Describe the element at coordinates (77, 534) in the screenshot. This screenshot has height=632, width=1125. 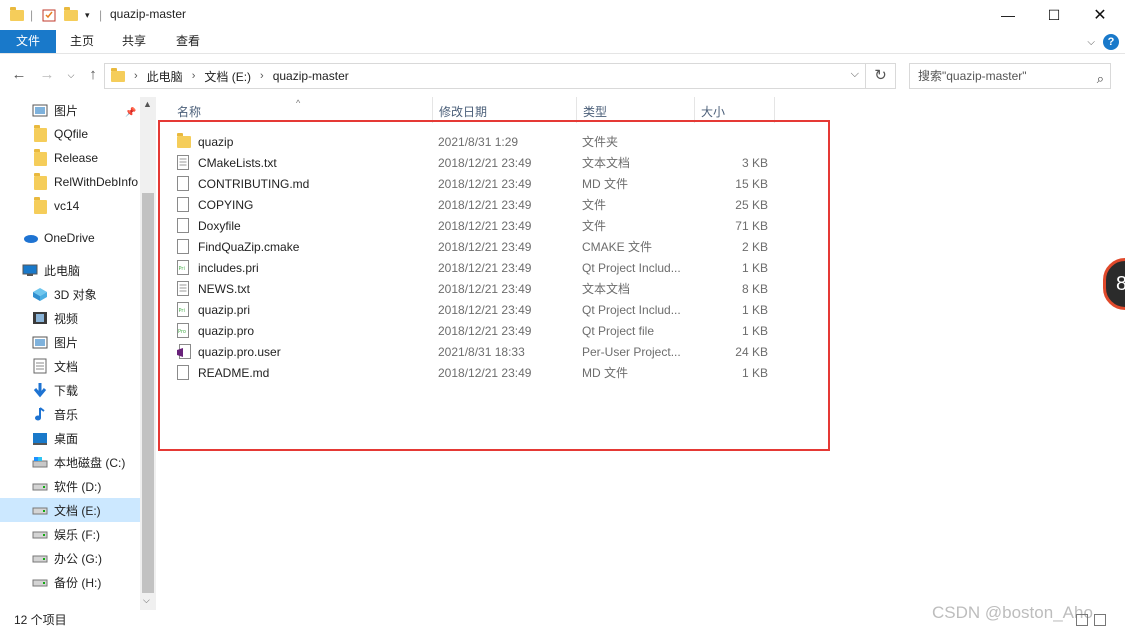
I see `sidebar-item-label: 娱乐 (F:)` at that location.